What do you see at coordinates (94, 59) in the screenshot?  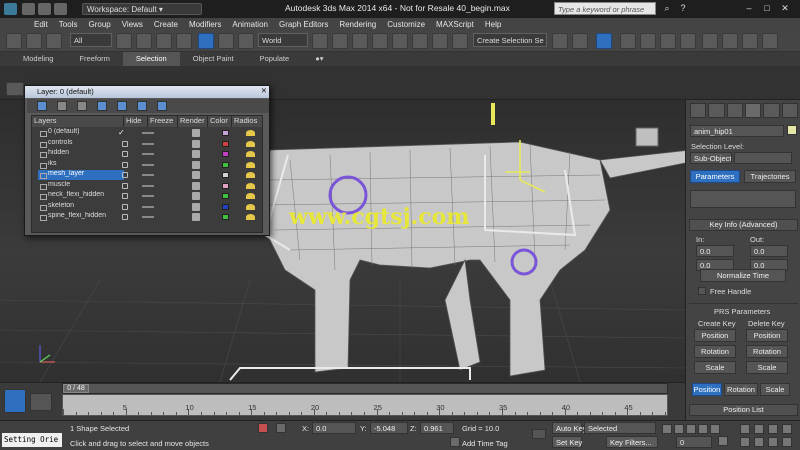 I see `tab-freeform: Freeform` at bounding box center [94, 59].